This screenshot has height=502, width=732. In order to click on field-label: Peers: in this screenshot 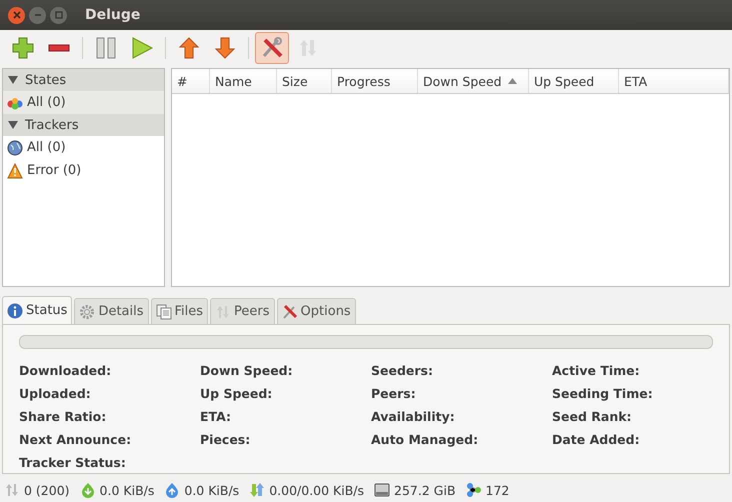, I will do `click(394, 394)`.